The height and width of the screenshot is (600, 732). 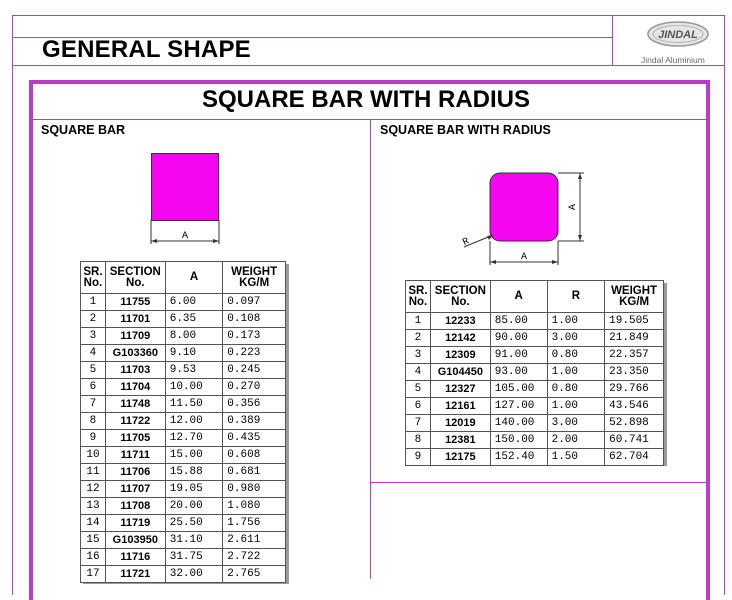 I want to click on square-dimension: A, so click(x=185, y=232).